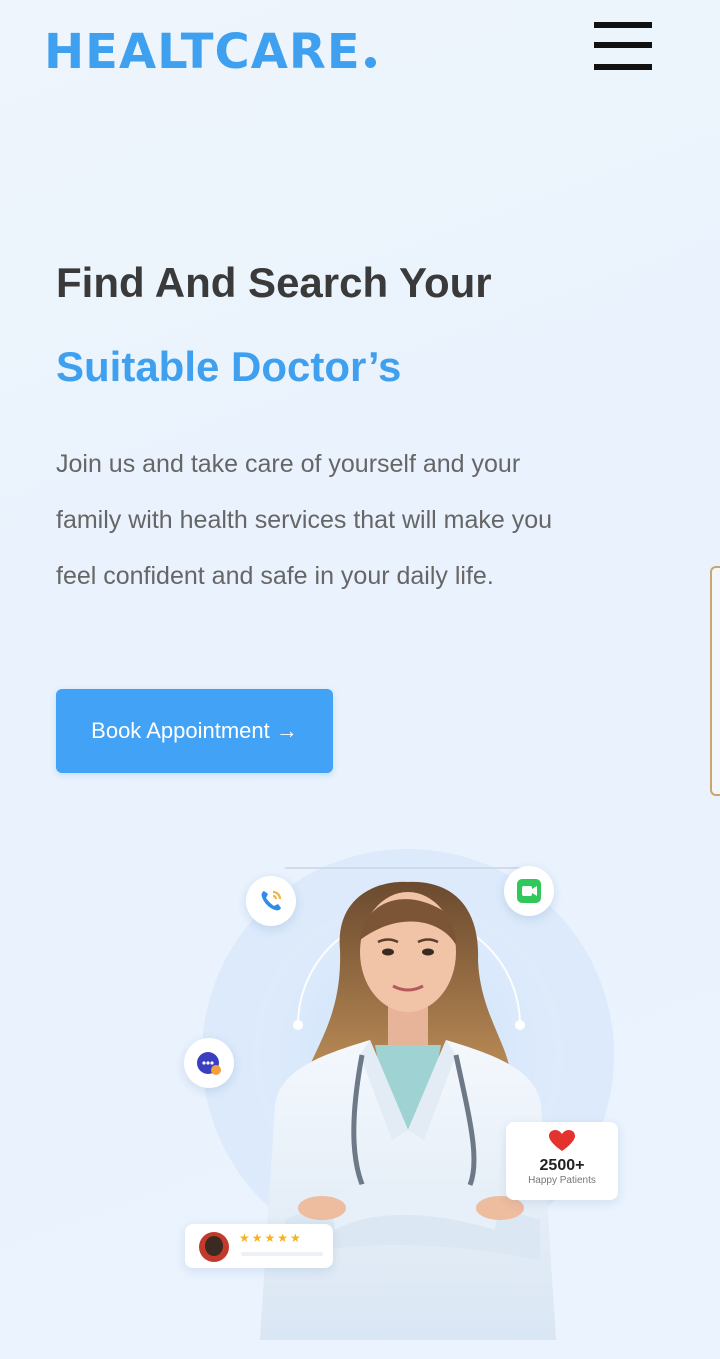 The width and height of the screenshot is (720, 1359). Describe the element at coordinates (562, 1140) in the screenshot. I see `heart-icon` at that location.